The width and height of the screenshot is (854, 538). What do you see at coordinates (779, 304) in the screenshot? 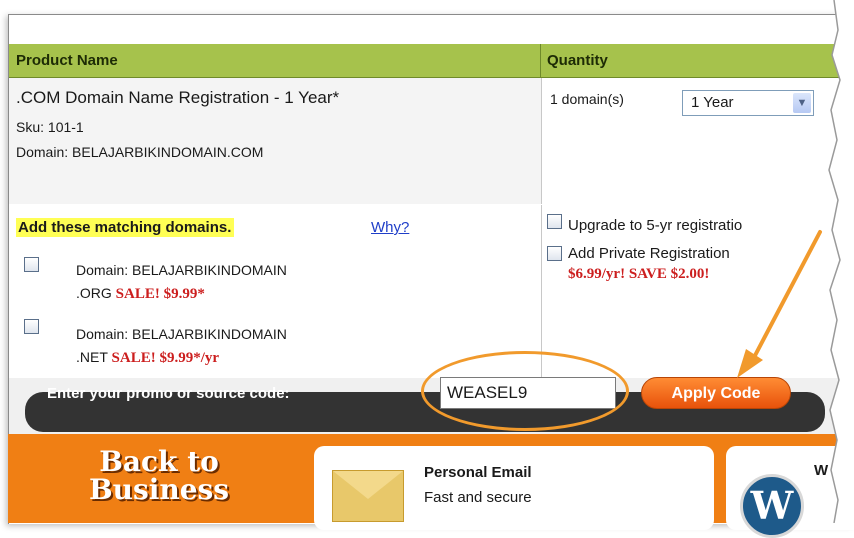
I see `annotation-arrow` at bounding box center [779, 304].